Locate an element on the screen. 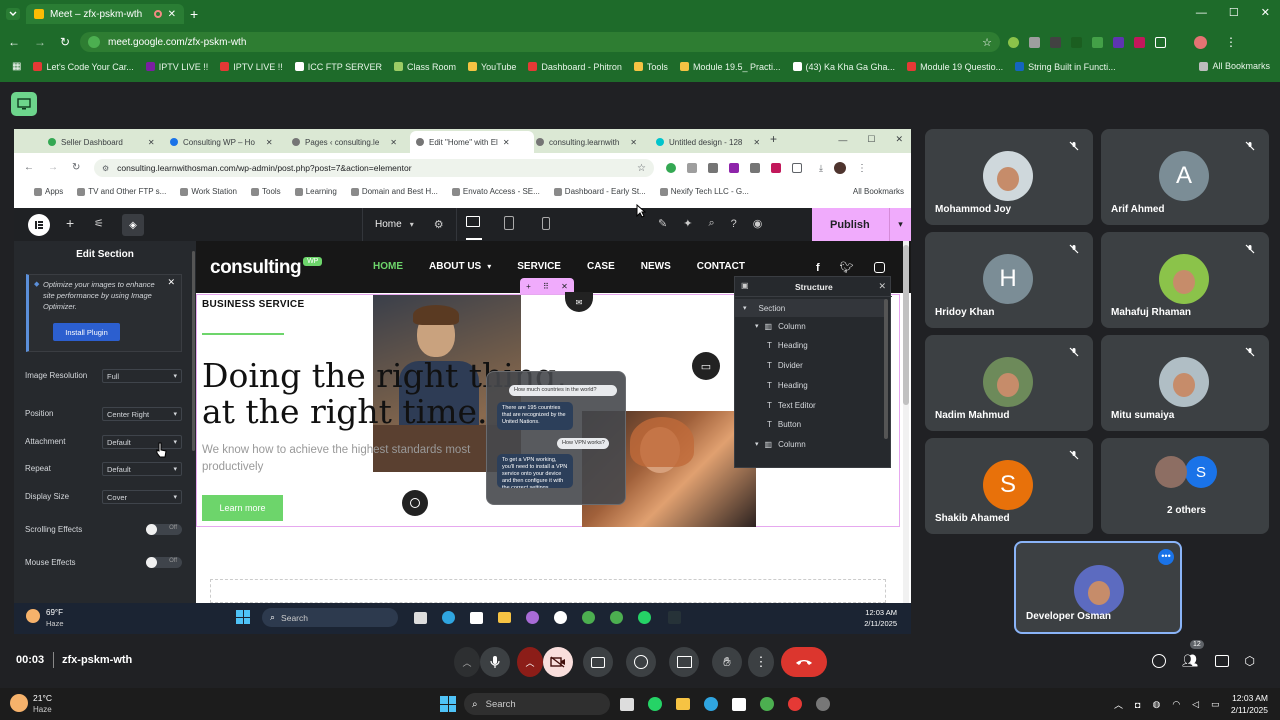 The image size is (1280, 720). folder-icon is located at coordinates (683, 704).